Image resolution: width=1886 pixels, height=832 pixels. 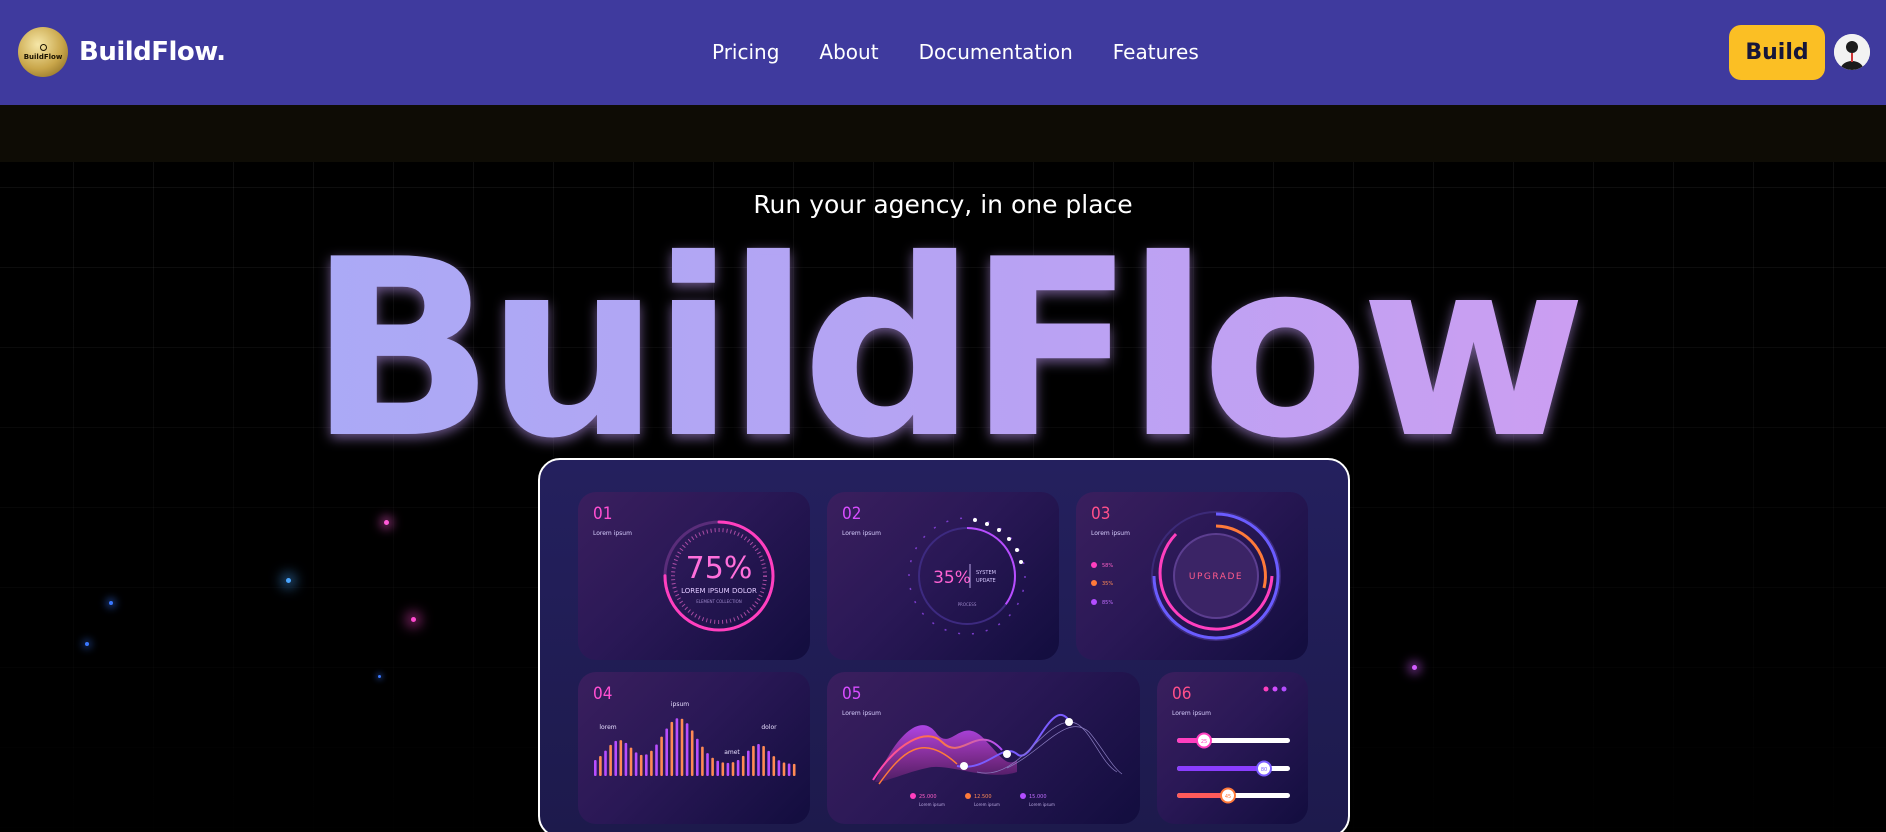 What do you see at coordinates (152, 52) in the screenshot?
I see `brand-name: BuildFlow.` at bounding box center [152, 52].